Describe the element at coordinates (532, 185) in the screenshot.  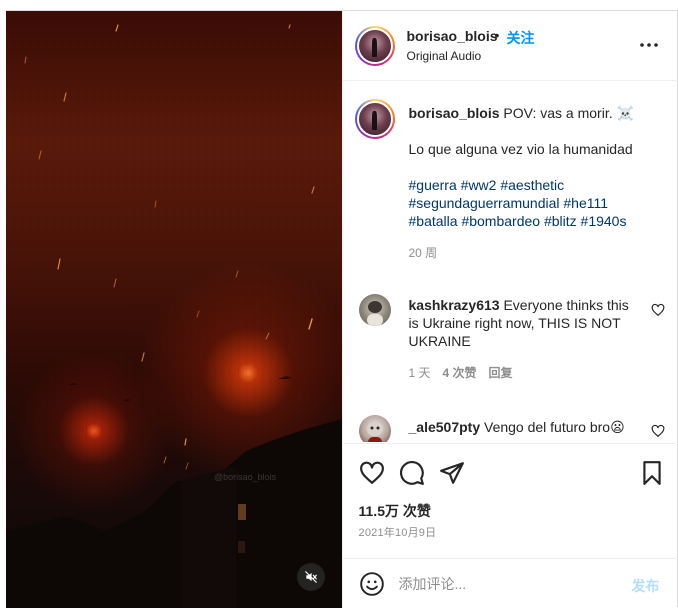
I see `hashtag: #aesthetic` at that location.